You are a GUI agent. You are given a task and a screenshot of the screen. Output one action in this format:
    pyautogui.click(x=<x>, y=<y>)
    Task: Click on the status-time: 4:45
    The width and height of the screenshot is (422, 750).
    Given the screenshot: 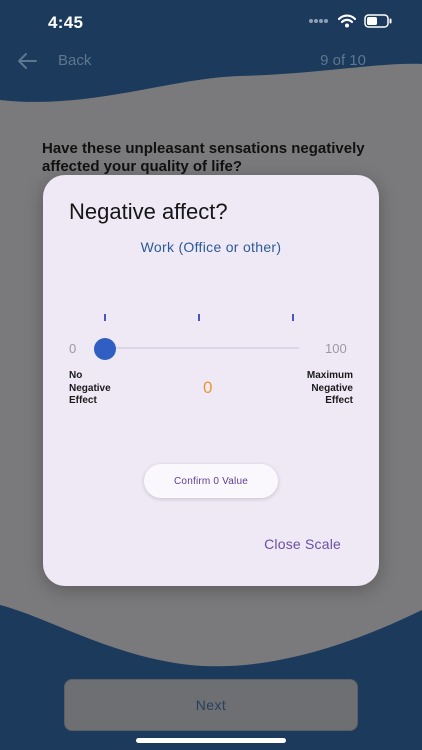 What is the action you would take?
    pyautogui.click(x=66, y=22)
    